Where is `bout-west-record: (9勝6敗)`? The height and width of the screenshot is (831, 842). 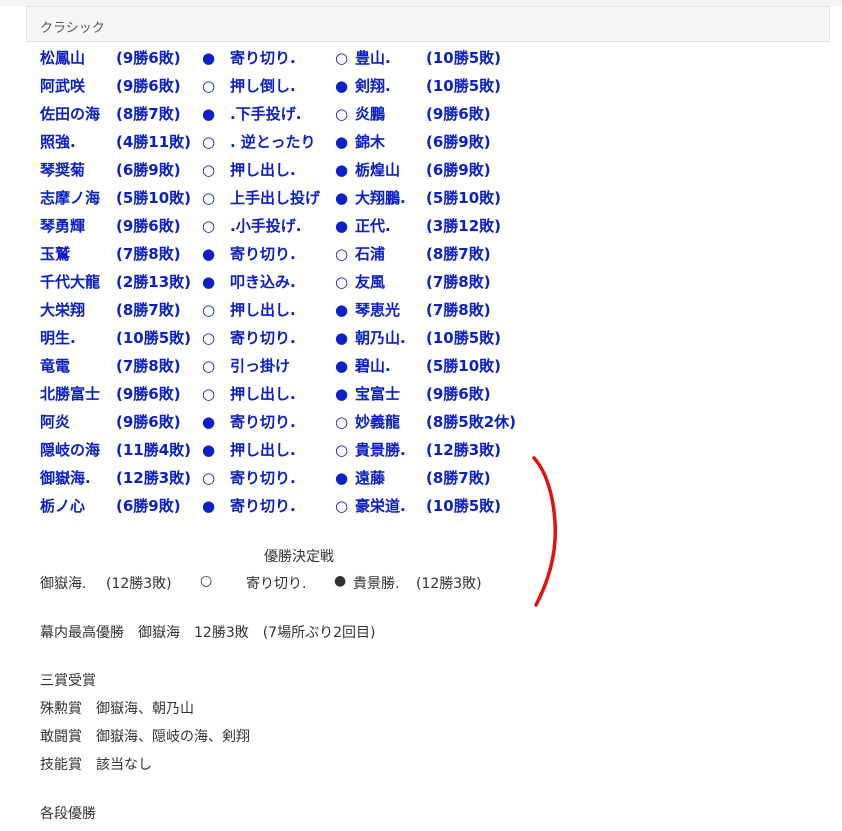 bout-west-record: (9勝6敗) is located at coordinates (458, 114).